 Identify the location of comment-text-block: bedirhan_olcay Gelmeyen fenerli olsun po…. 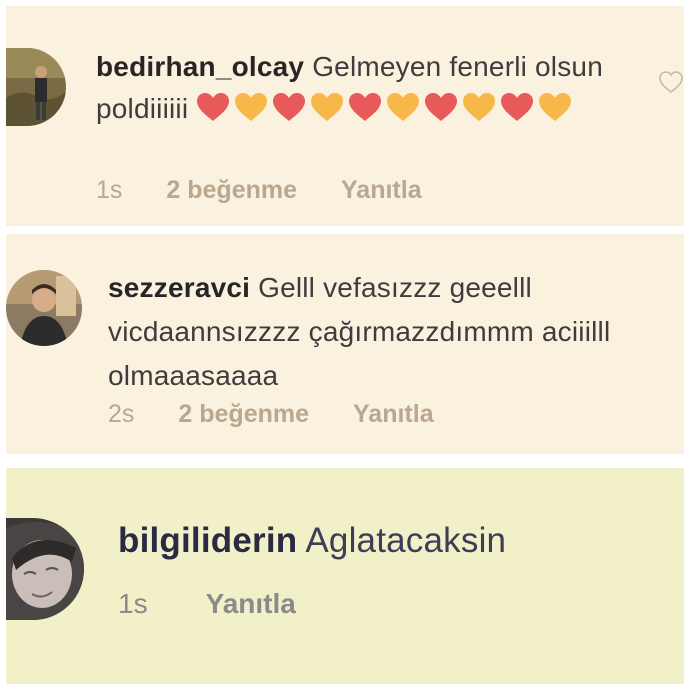
(356, 88).